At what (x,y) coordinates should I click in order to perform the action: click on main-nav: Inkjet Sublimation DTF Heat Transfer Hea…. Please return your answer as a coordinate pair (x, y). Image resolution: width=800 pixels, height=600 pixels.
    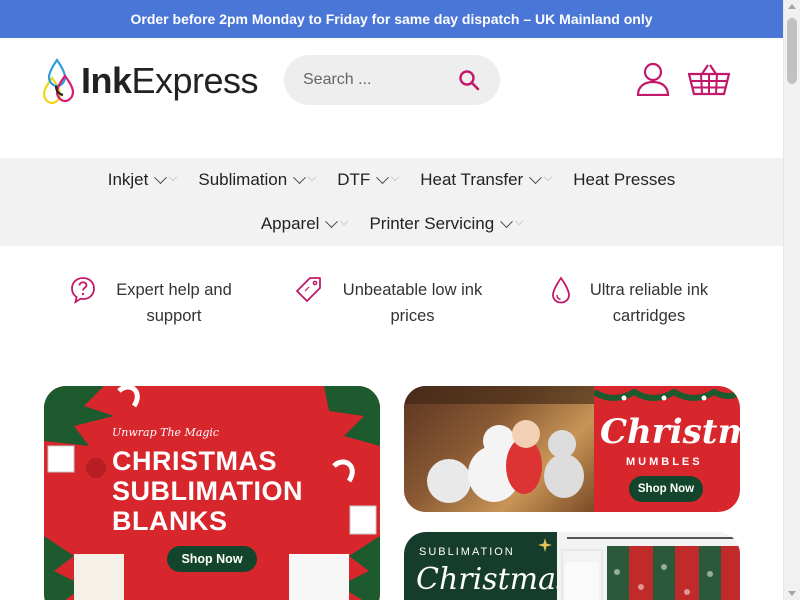
    Looking at the image, I should click on (391, 202).